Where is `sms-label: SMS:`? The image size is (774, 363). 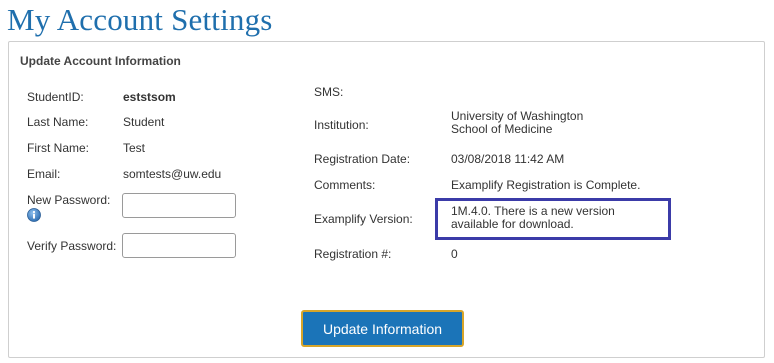 sms-label: SMS: is located at coordinates (329, 92).